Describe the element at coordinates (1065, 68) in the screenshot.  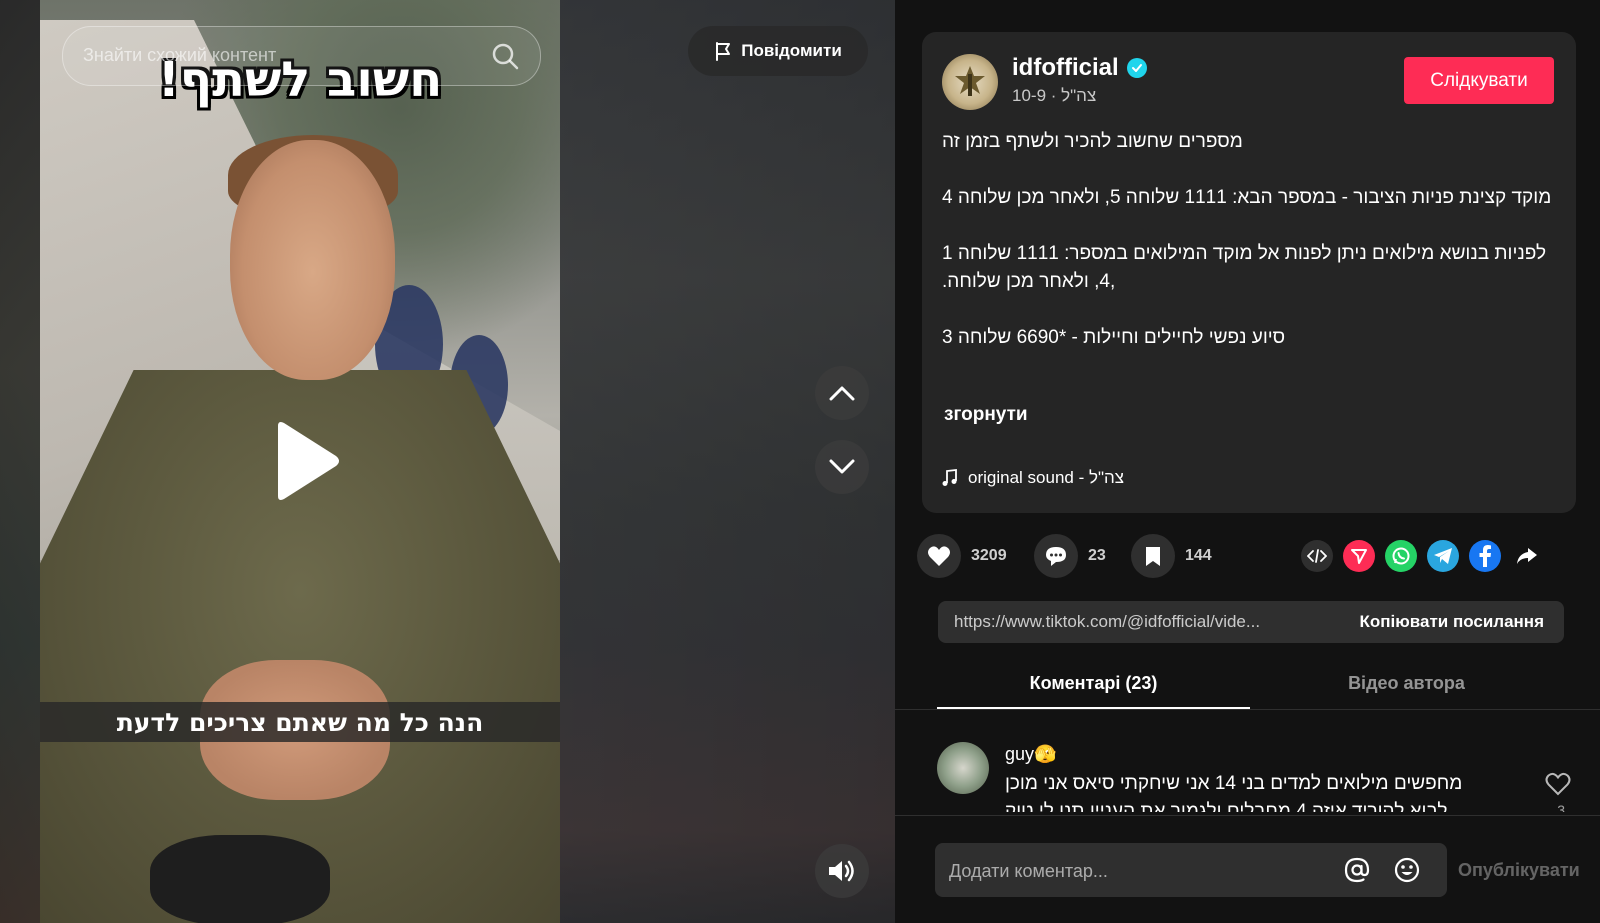
I see `author-username: idfofficial` at that location.